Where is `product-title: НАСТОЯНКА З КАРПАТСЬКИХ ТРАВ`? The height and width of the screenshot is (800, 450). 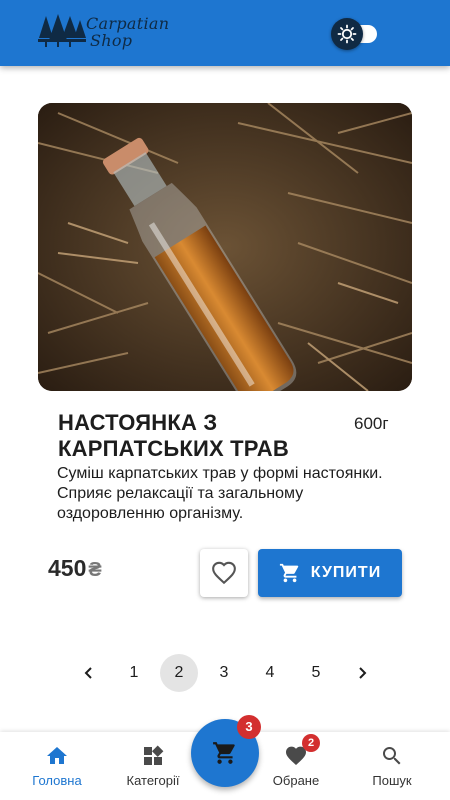 product-title: НАСТОЯНКА З КАРПАТСЬКИХ ТРАВ is located at coordinates (173, 435).